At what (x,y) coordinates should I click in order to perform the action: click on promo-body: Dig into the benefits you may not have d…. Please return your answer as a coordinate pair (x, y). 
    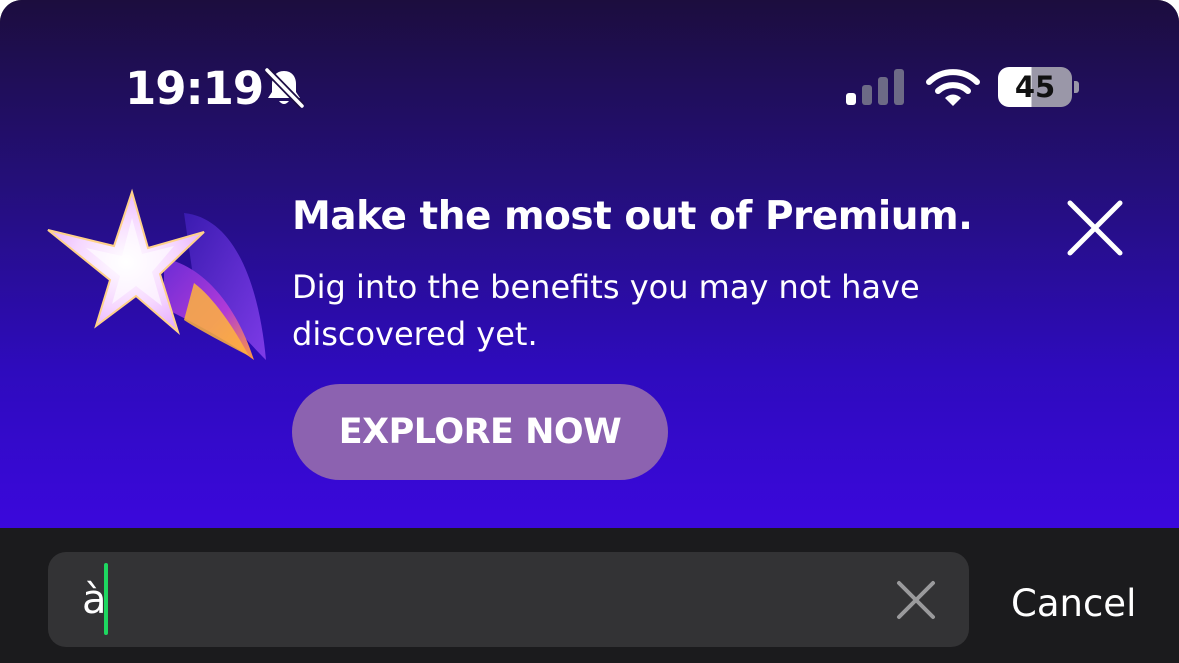
    Looking at the image, I should click on (606, 310).